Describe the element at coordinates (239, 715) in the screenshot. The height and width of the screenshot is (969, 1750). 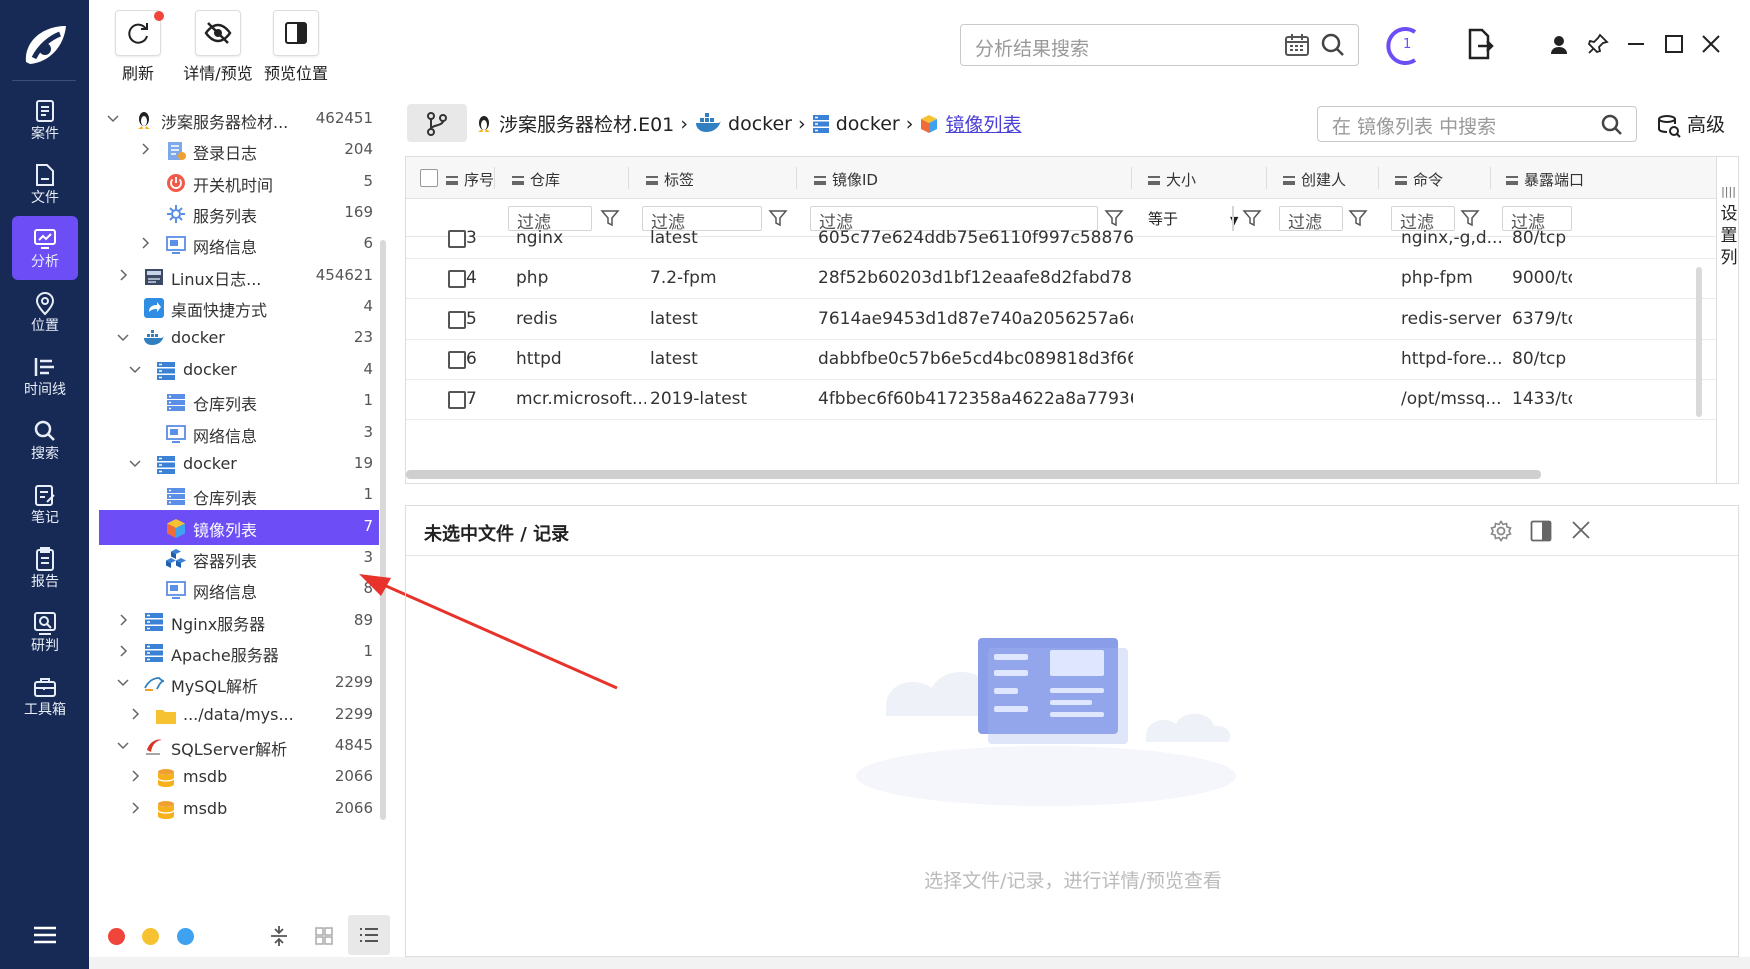
I see `tree-item: .../data/mys... 2299` at that location.